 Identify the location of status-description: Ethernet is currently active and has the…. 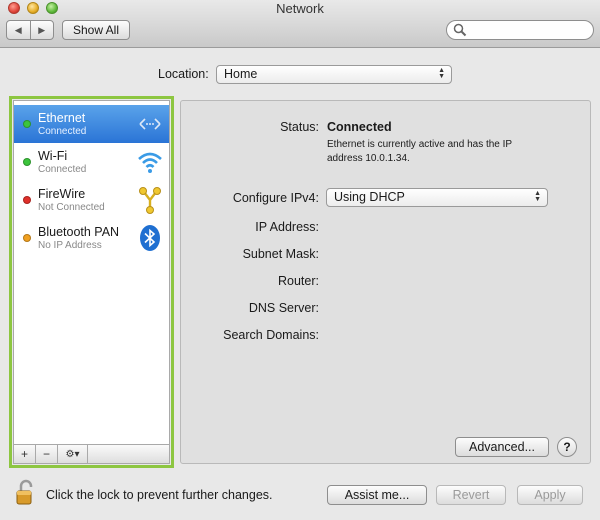
(419, 151).